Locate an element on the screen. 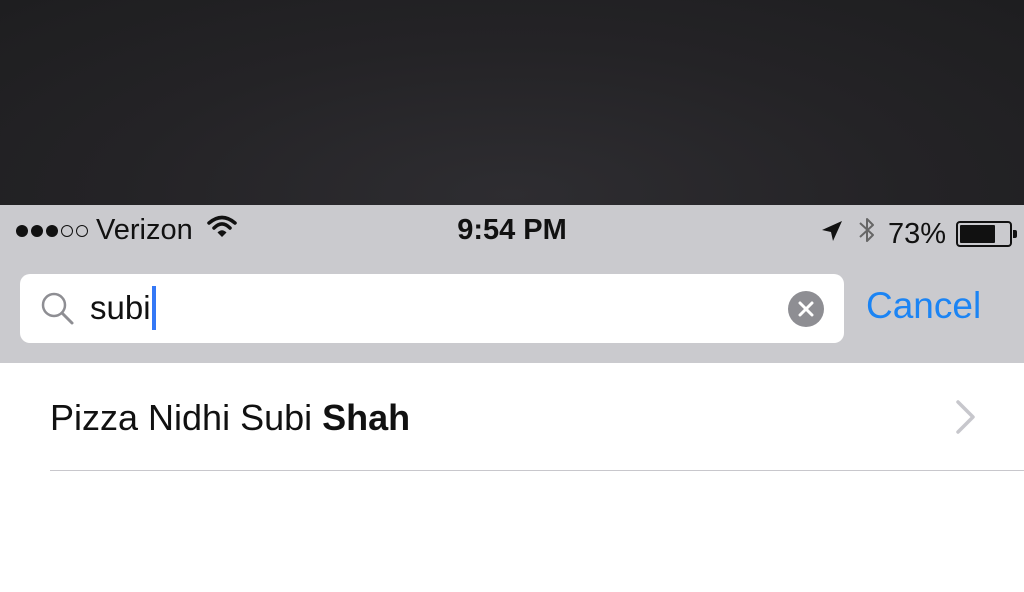  battery-fill is located at coordinates (978, 234).